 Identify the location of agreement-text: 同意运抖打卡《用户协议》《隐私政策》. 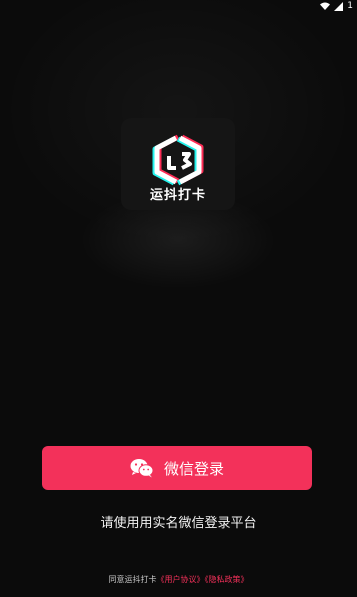
(178, 579).